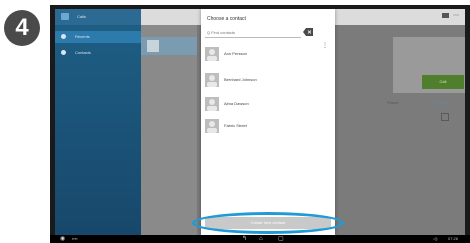 The width and height of the screenshot is (470, 243). I want to click on app-logo-icon, so click(65, 16).